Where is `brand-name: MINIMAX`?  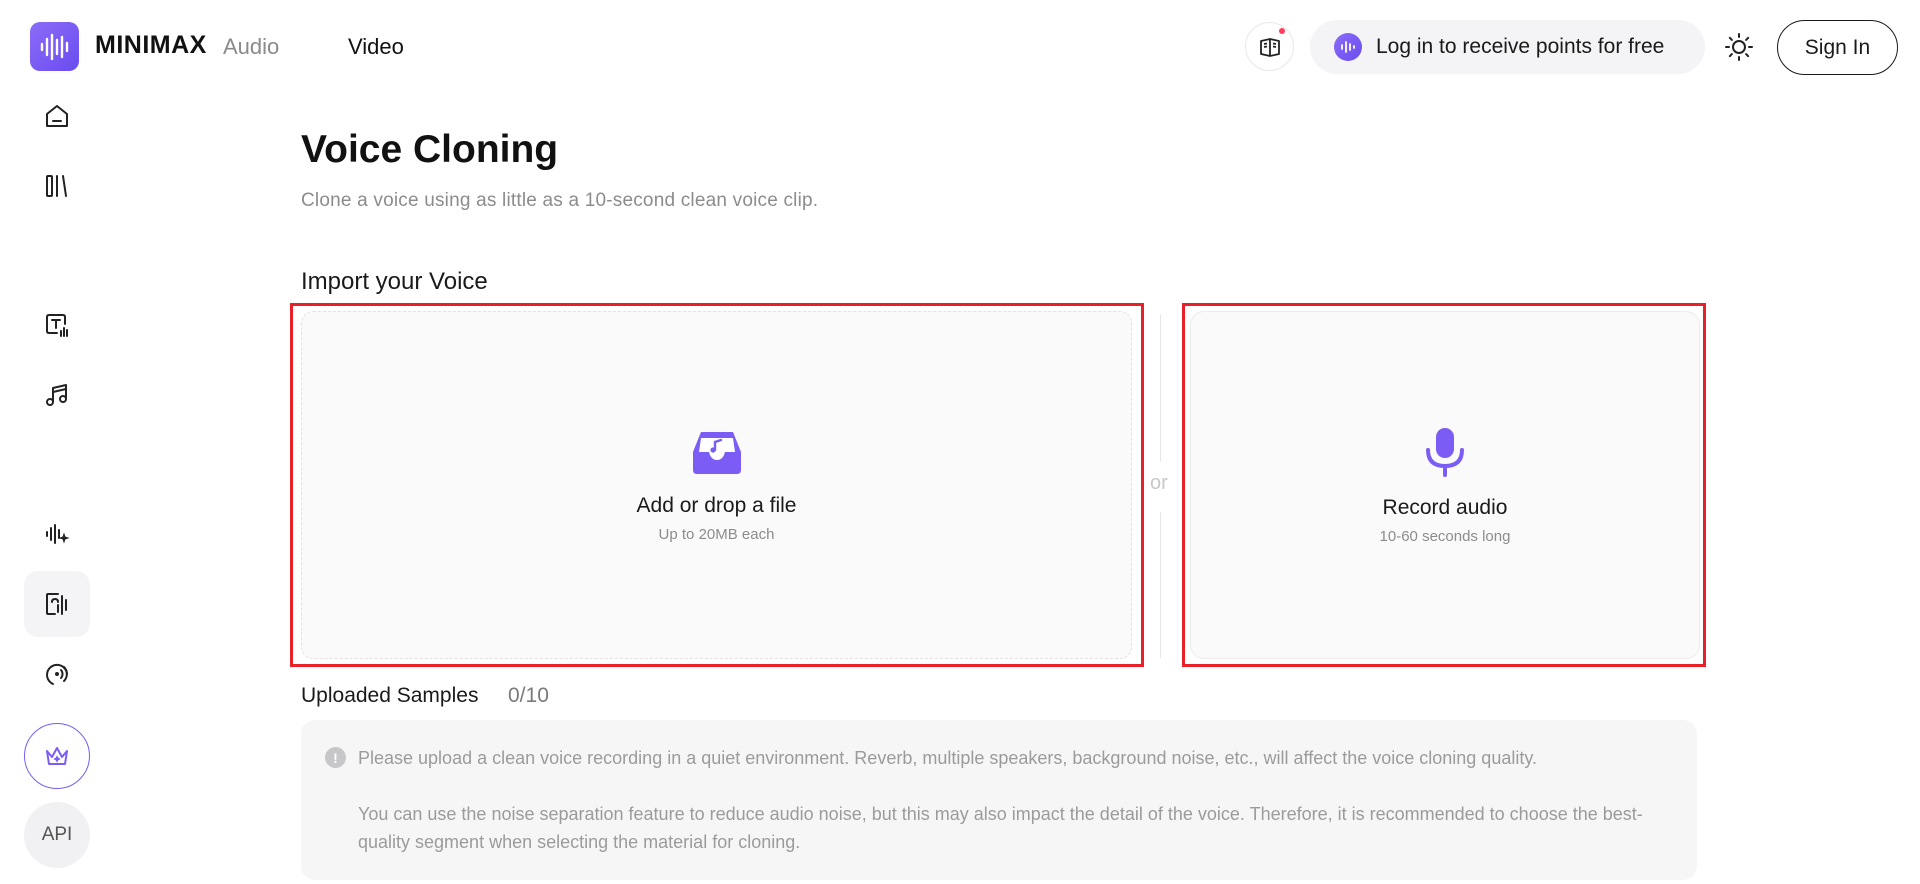 brand-name: MINIMAX is located at coordinates (151, 45).